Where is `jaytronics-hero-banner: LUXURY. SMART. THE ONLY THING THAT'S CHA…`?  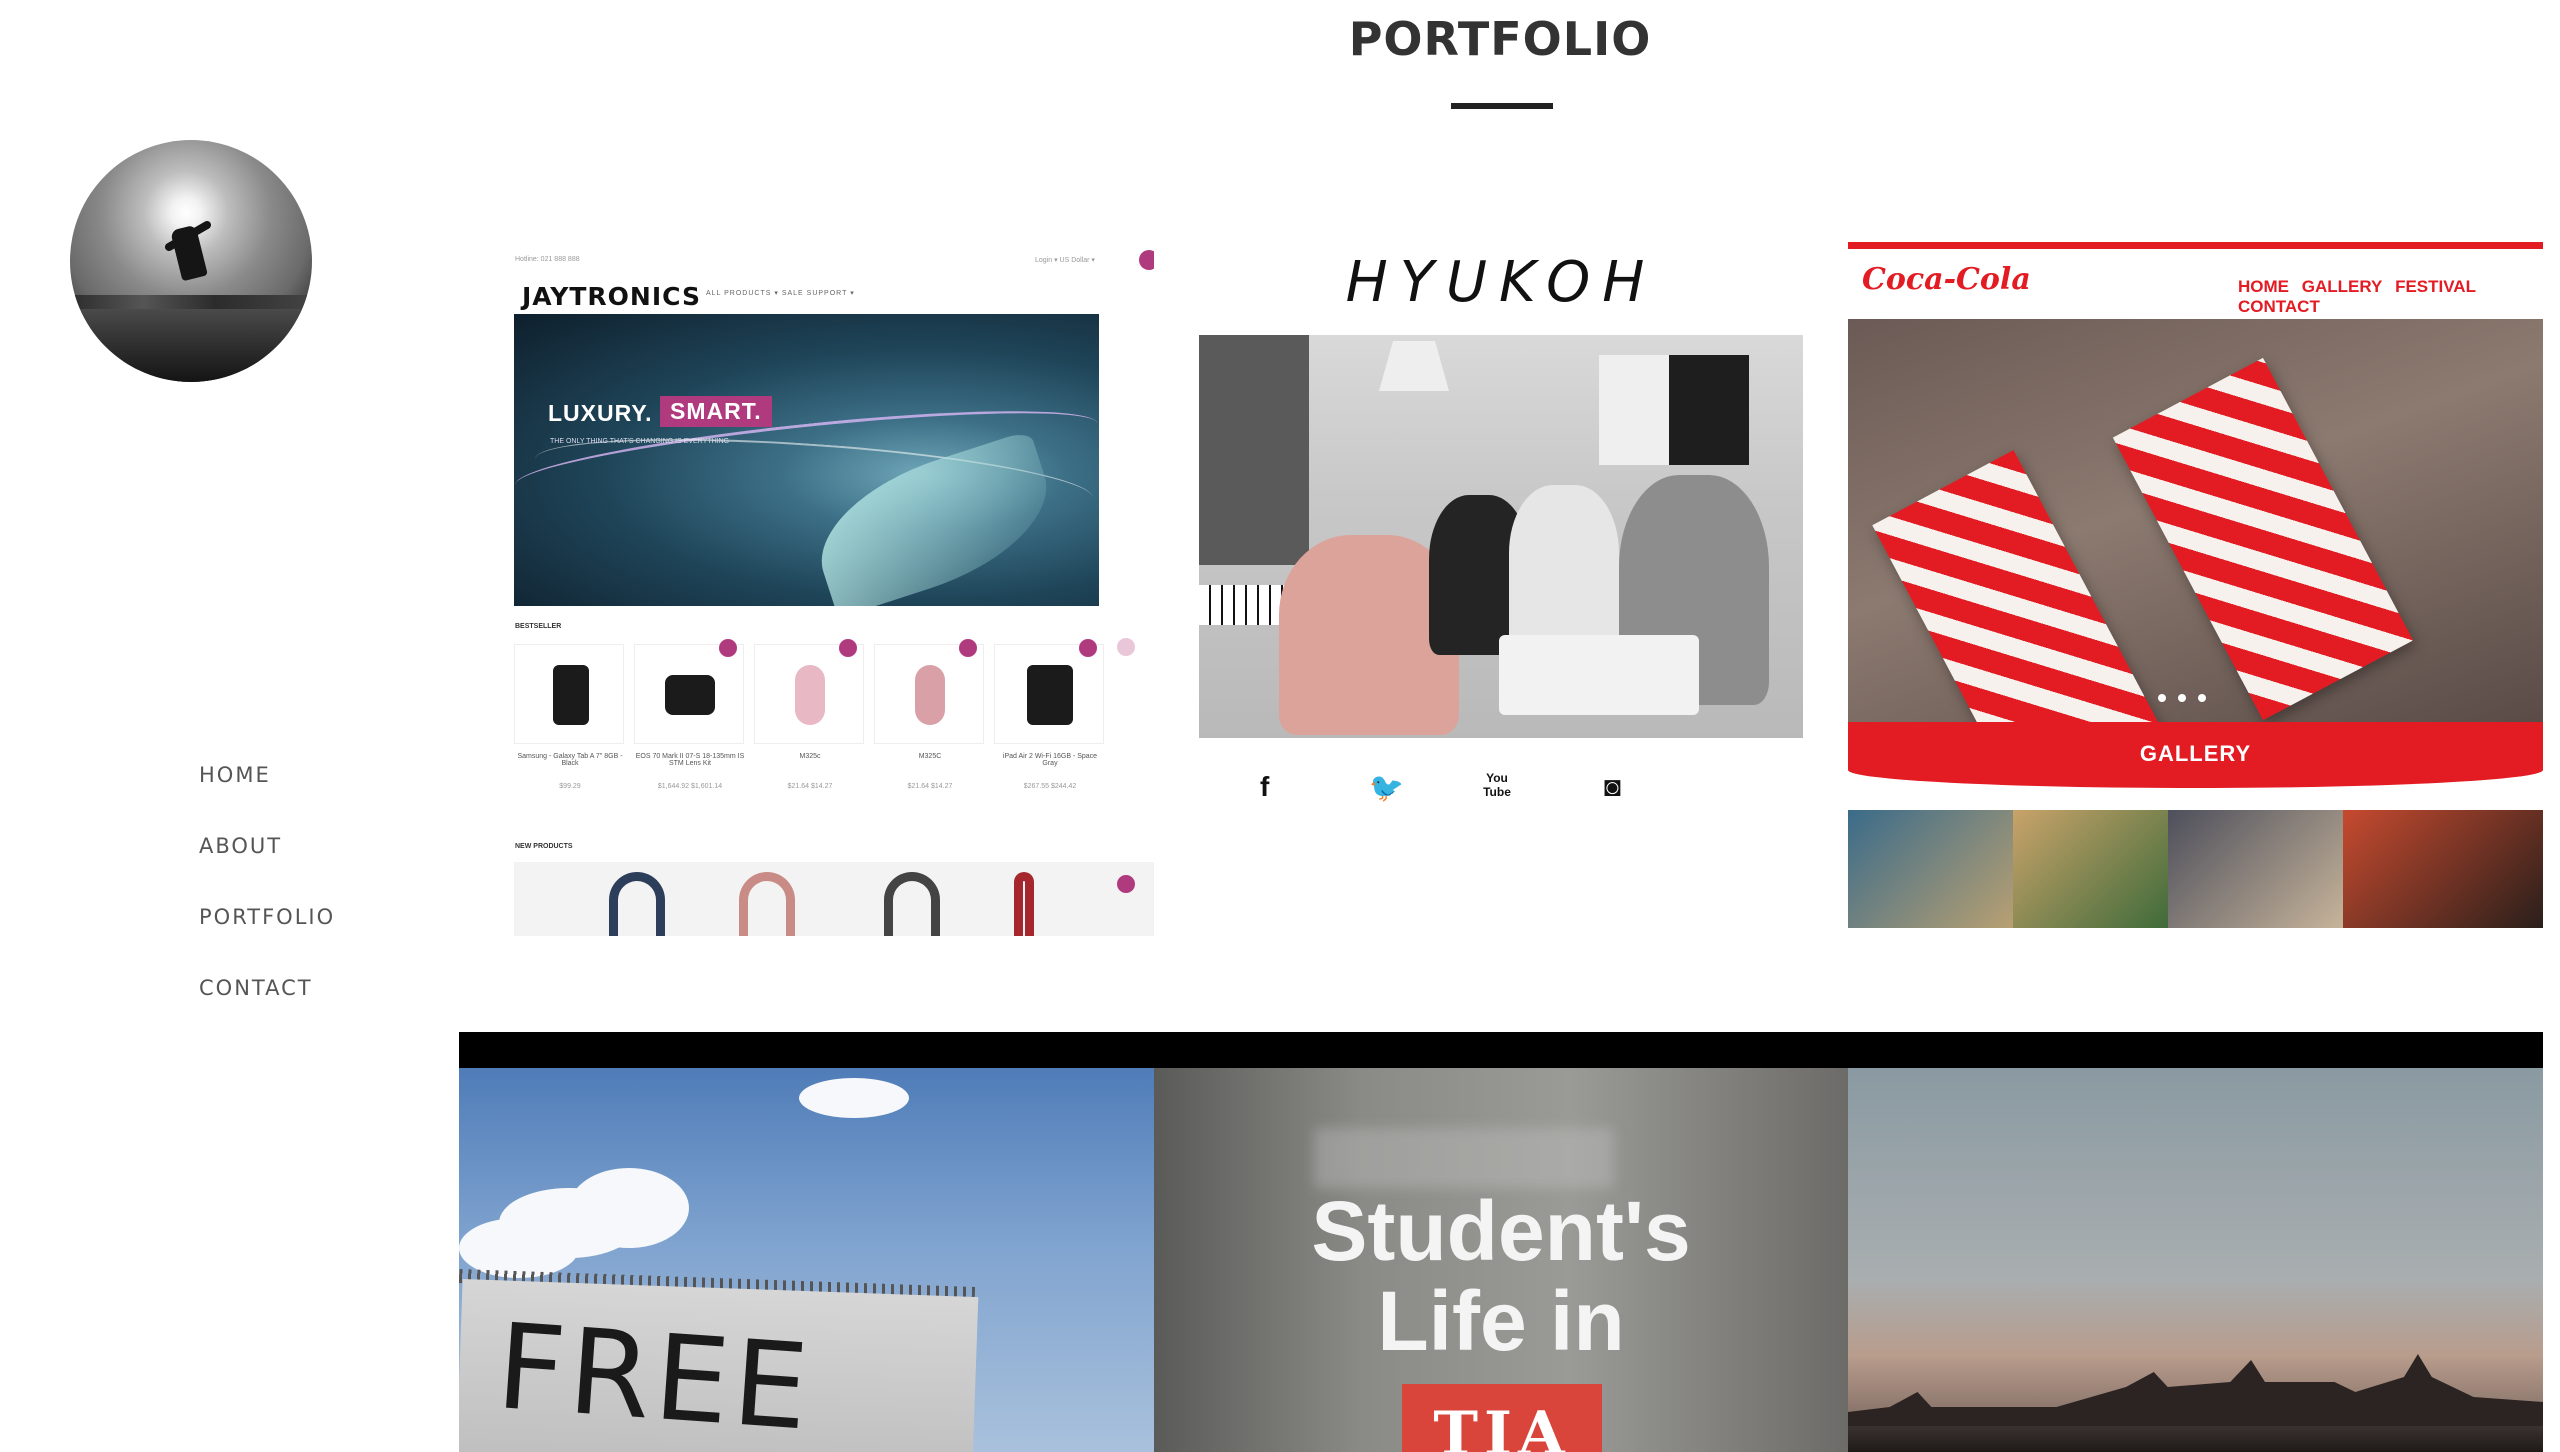 jaytronics-hero-banner: LUXURY. SMART. THE ONLY THING THAT'S CHA… is located at coordinates (806, 460).